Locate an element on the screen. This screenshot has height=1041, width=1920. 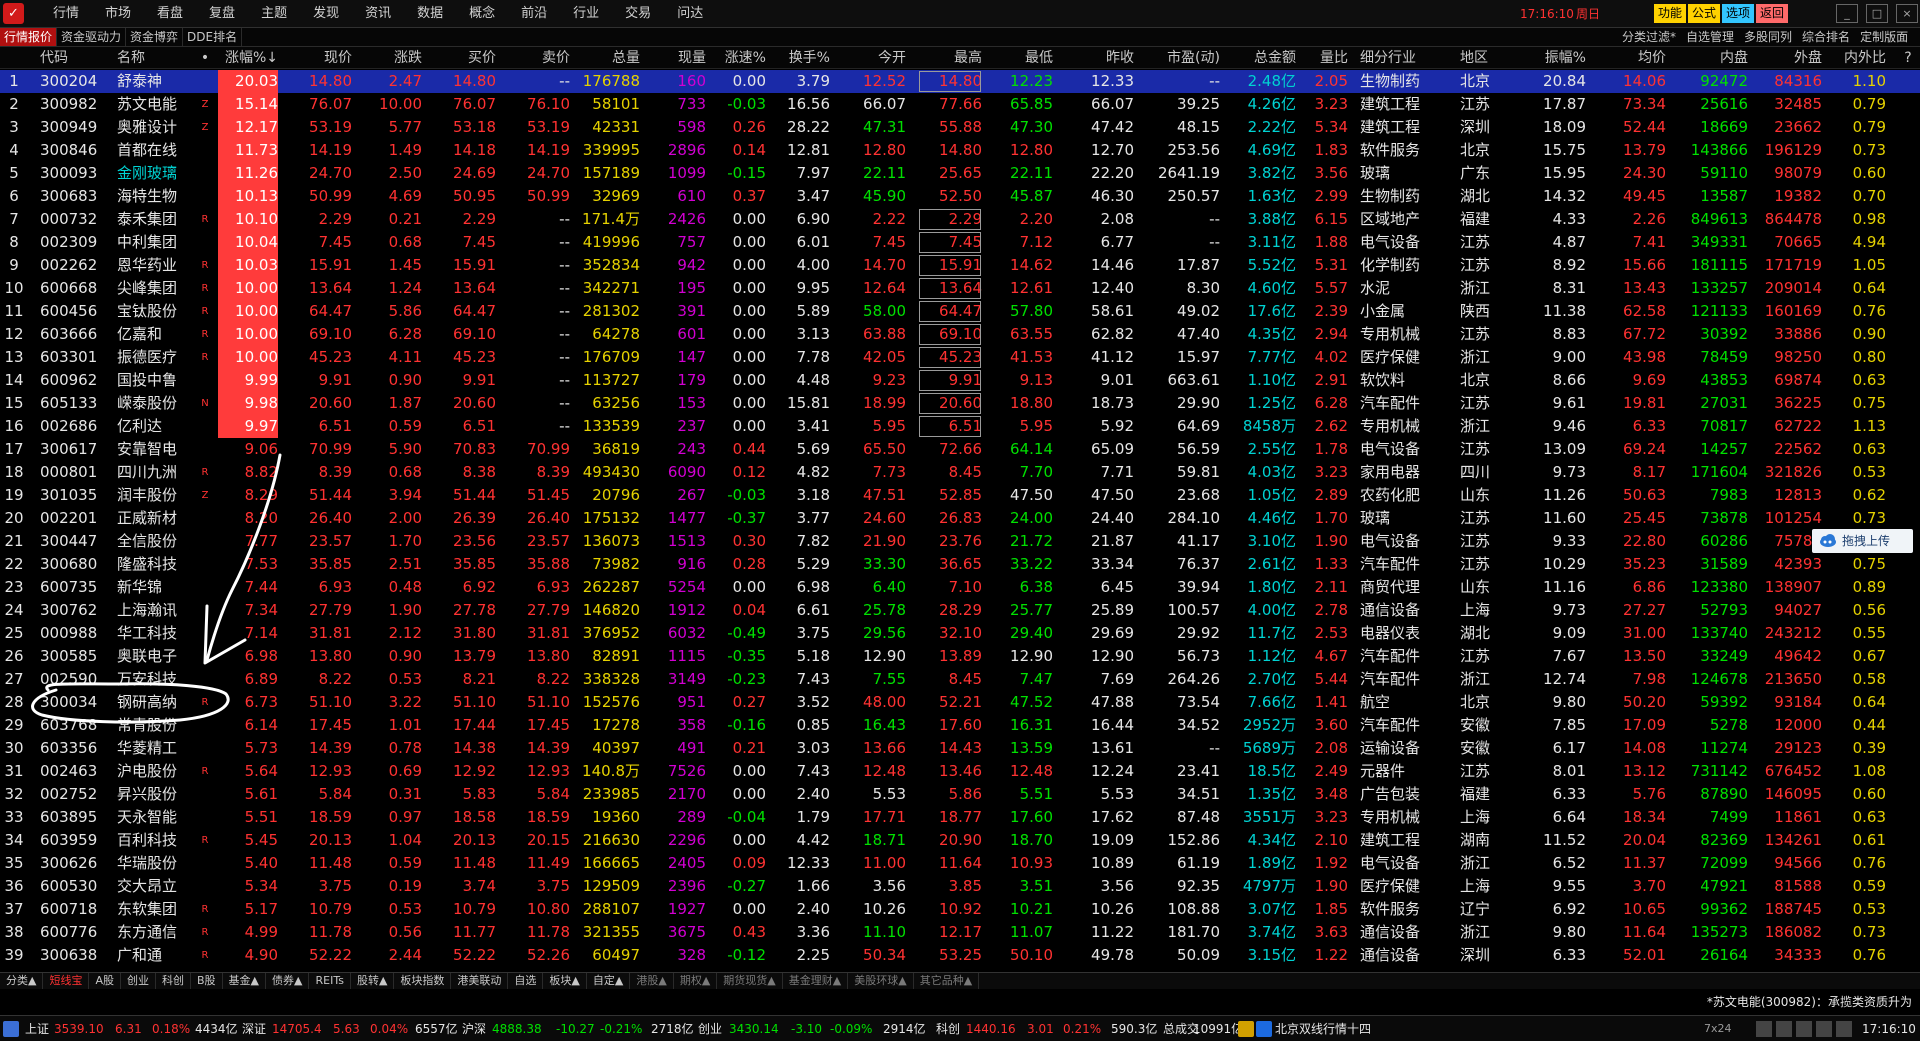
column-header-4: 涨幅%↓ is located at coordinates (248, 58).